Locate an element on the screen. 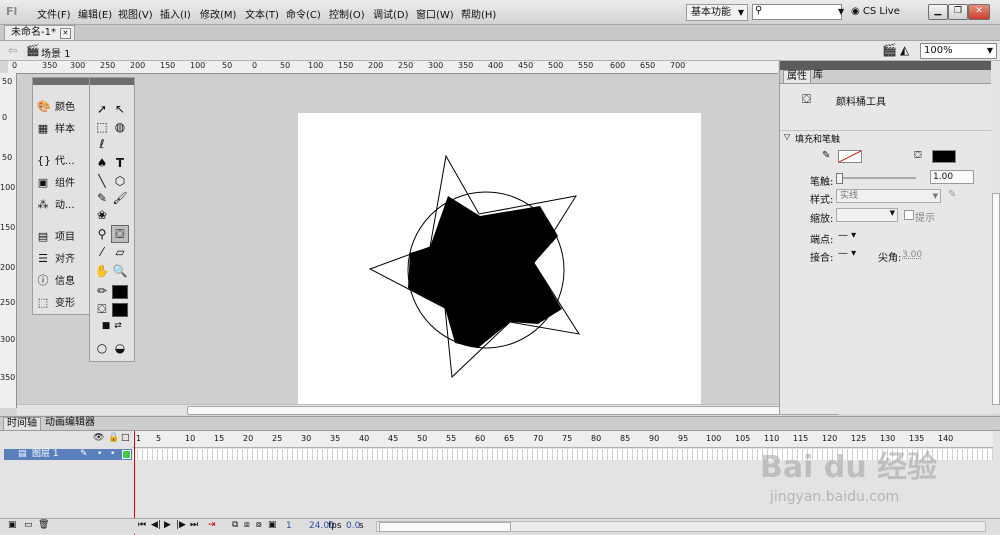 This screenshot has height=535, width=1000. slider-thumb is located at coordinates (839, 178).